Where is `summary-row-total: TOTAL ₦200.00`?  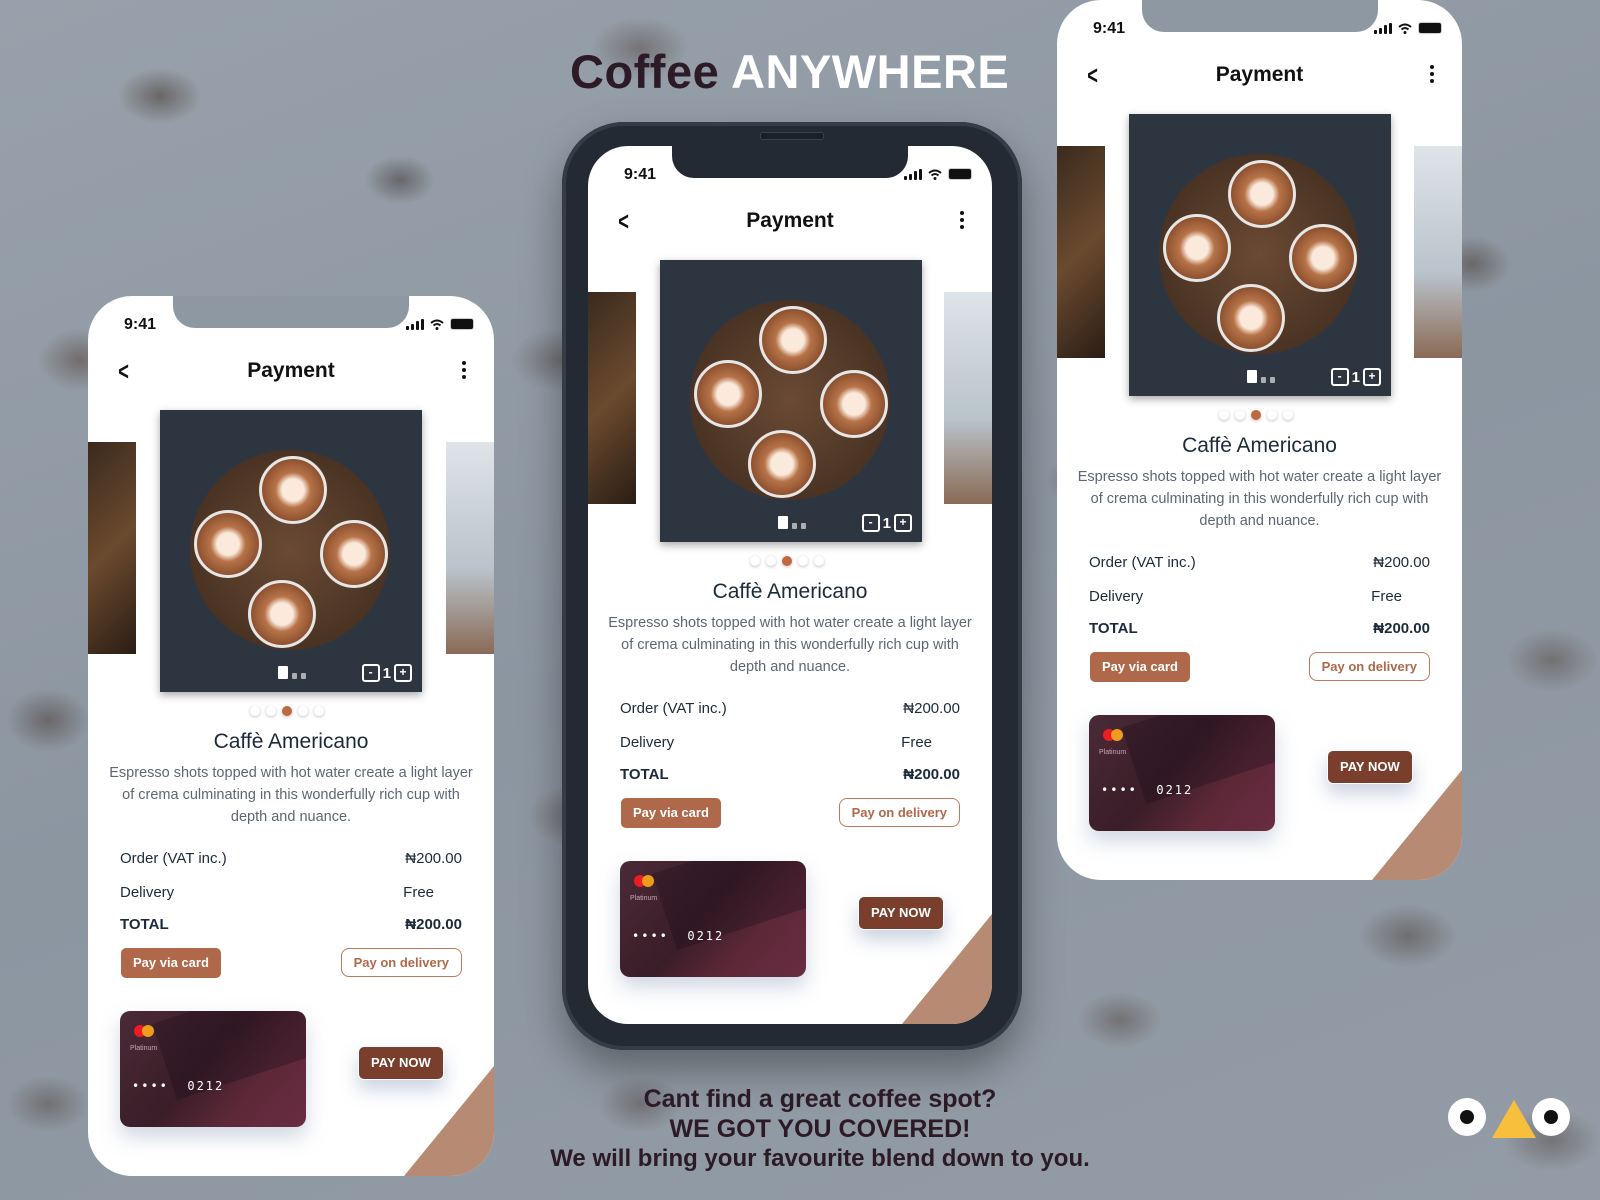
summary-row-total: TOTAL ₦200.00 is located at coordinates (1259, 628).